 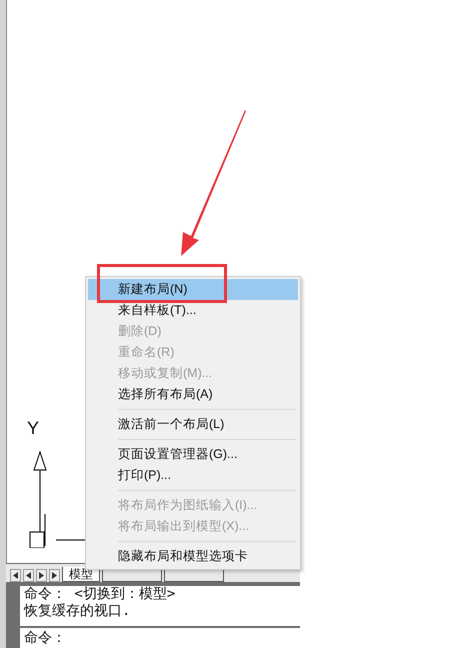 I want to click on command-input: 命令：, so click(x=160, y=638).